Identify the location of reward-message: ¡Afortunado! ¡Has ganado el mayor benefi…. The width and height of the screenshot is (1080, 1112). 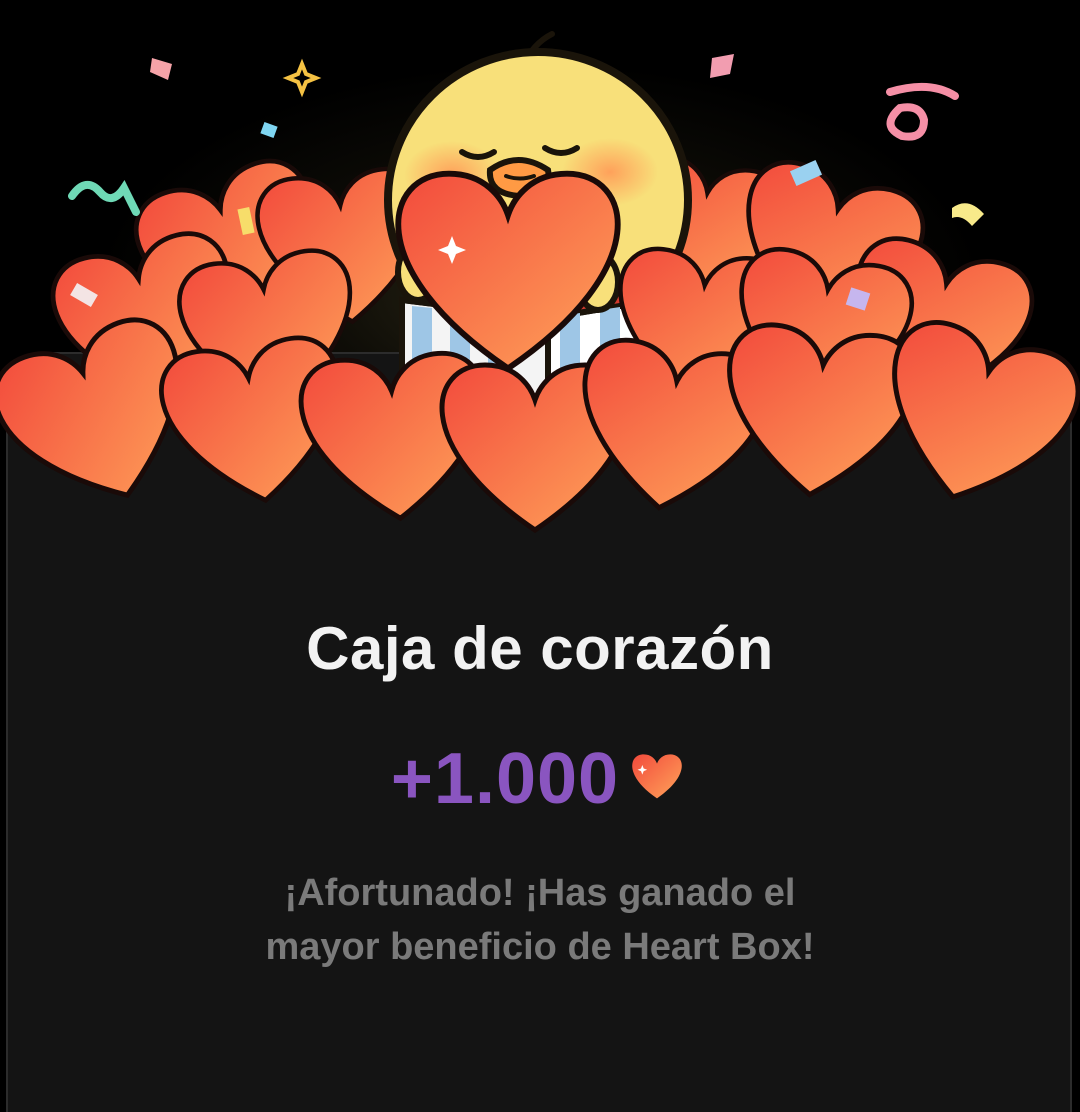
(540, 920).